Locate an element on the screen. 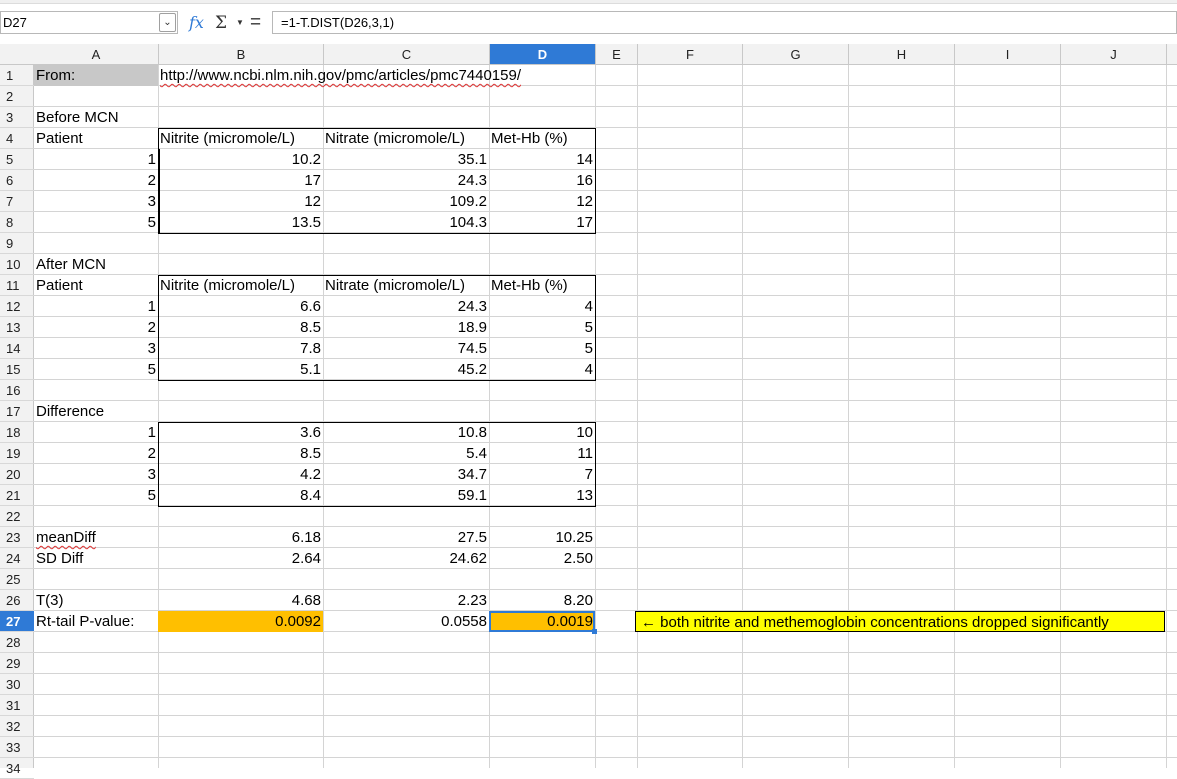 The width and height of the screenshot is (1177, 779). row-header: 24 is located at coordinates (17, 558).